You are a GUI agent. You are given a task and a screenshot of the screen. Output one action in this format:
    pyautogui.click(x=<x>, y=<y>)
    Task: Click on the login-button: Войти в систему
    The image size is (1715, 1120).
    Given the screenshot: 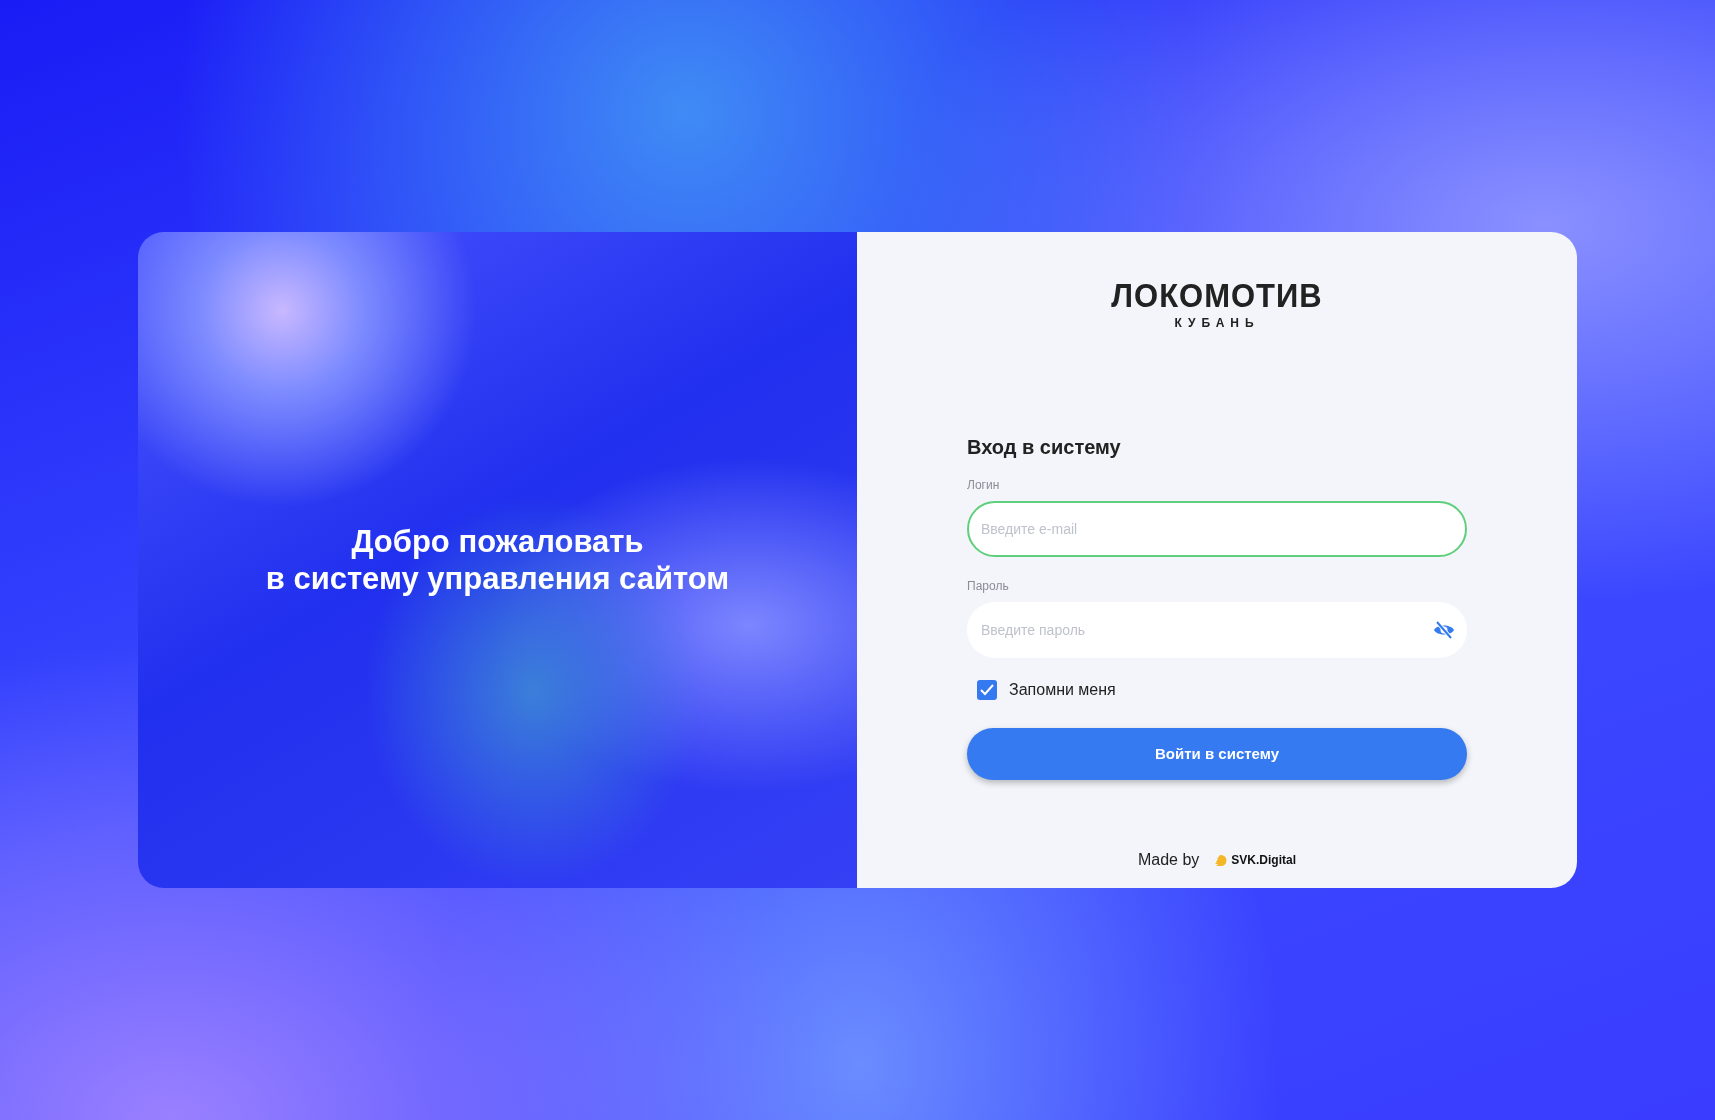 What is the action you would take?
    pyautogui.click(x=1217, y=754)
    